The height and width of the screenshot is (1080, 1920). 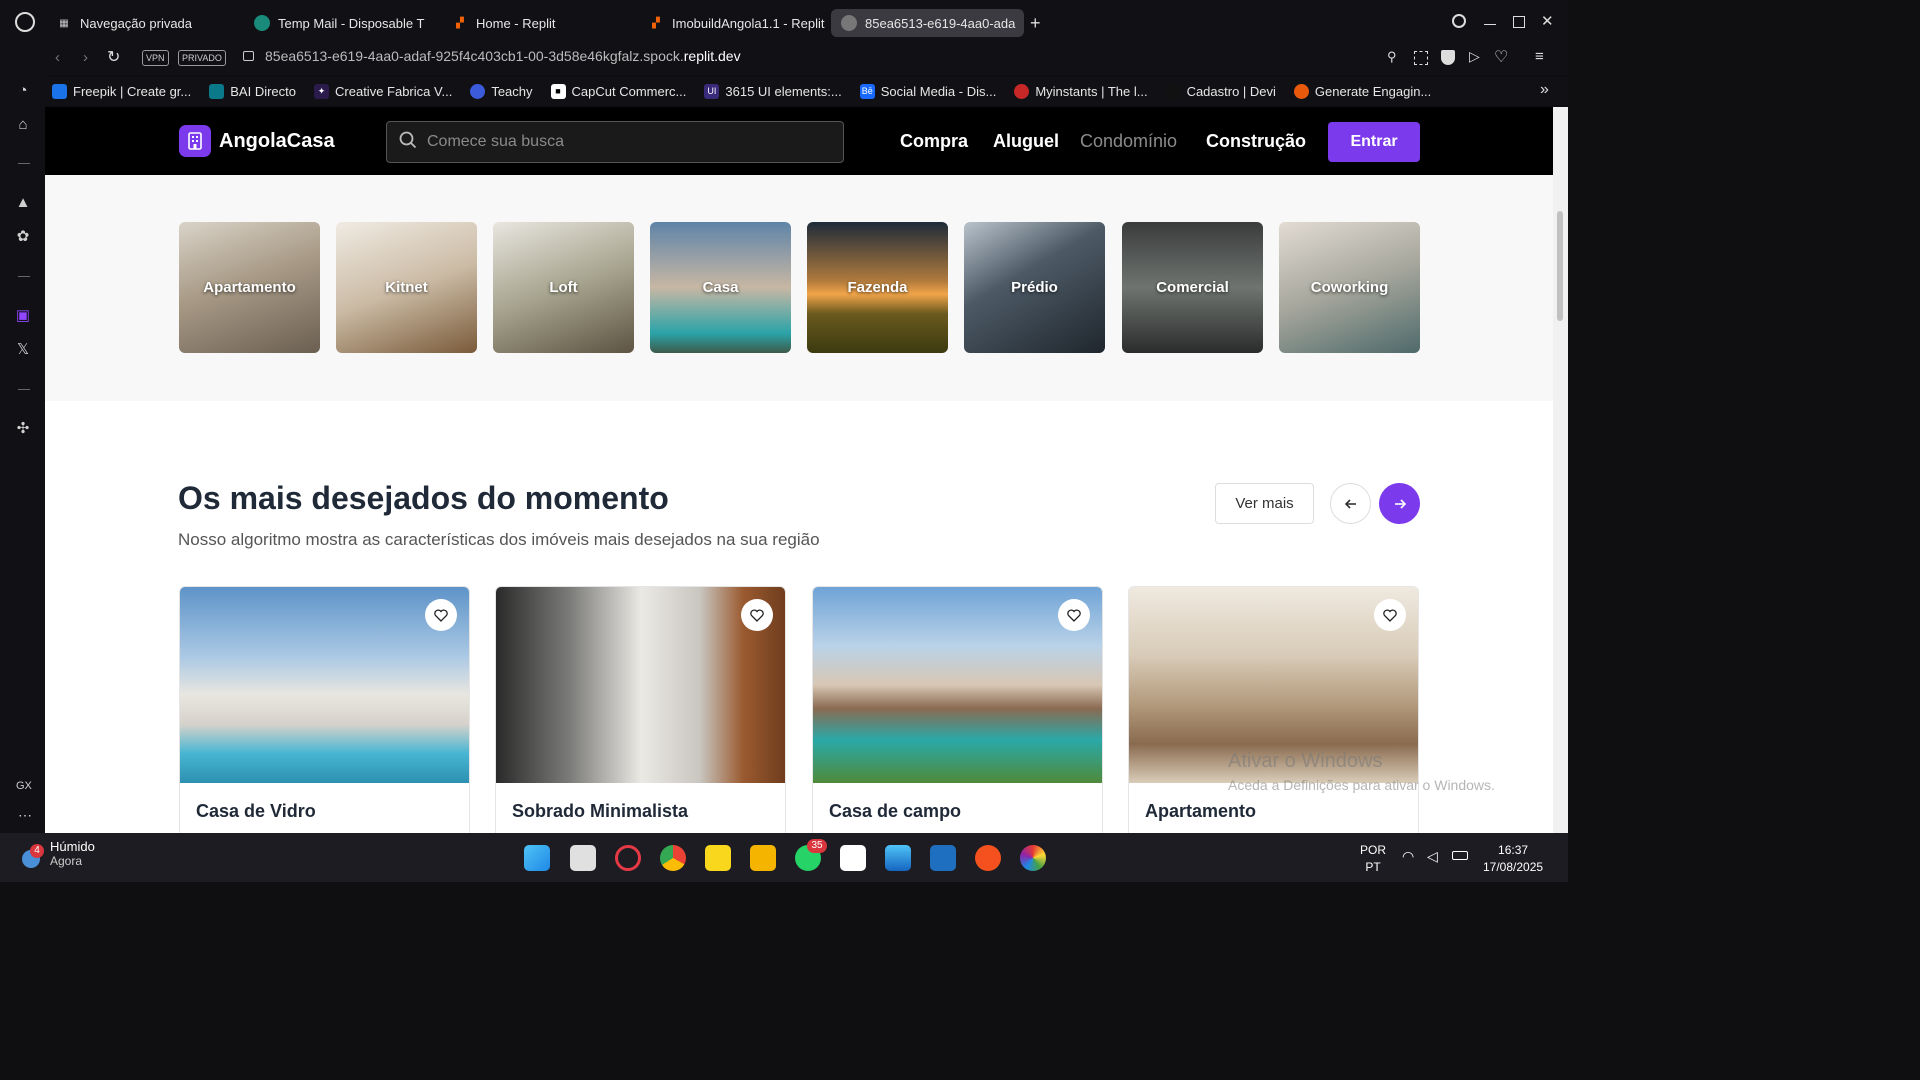 What do you see at coordinates (1128, 141) in the screenshot?
I see `nav-condominio: Condomínio` at bounding box center [1128, 141].